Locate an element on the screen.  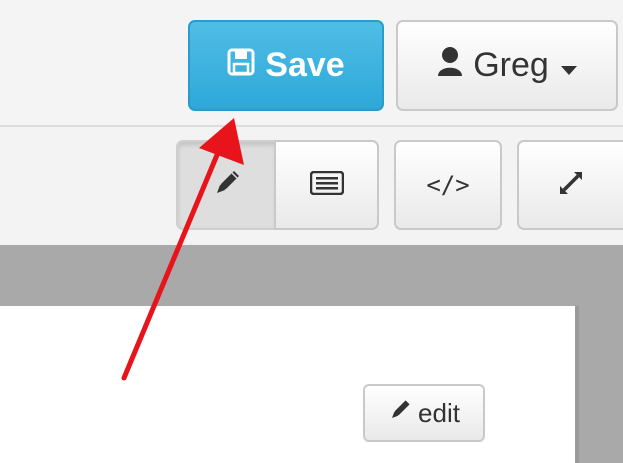
source-mode-button: </> is located at coordinates (448, 185).